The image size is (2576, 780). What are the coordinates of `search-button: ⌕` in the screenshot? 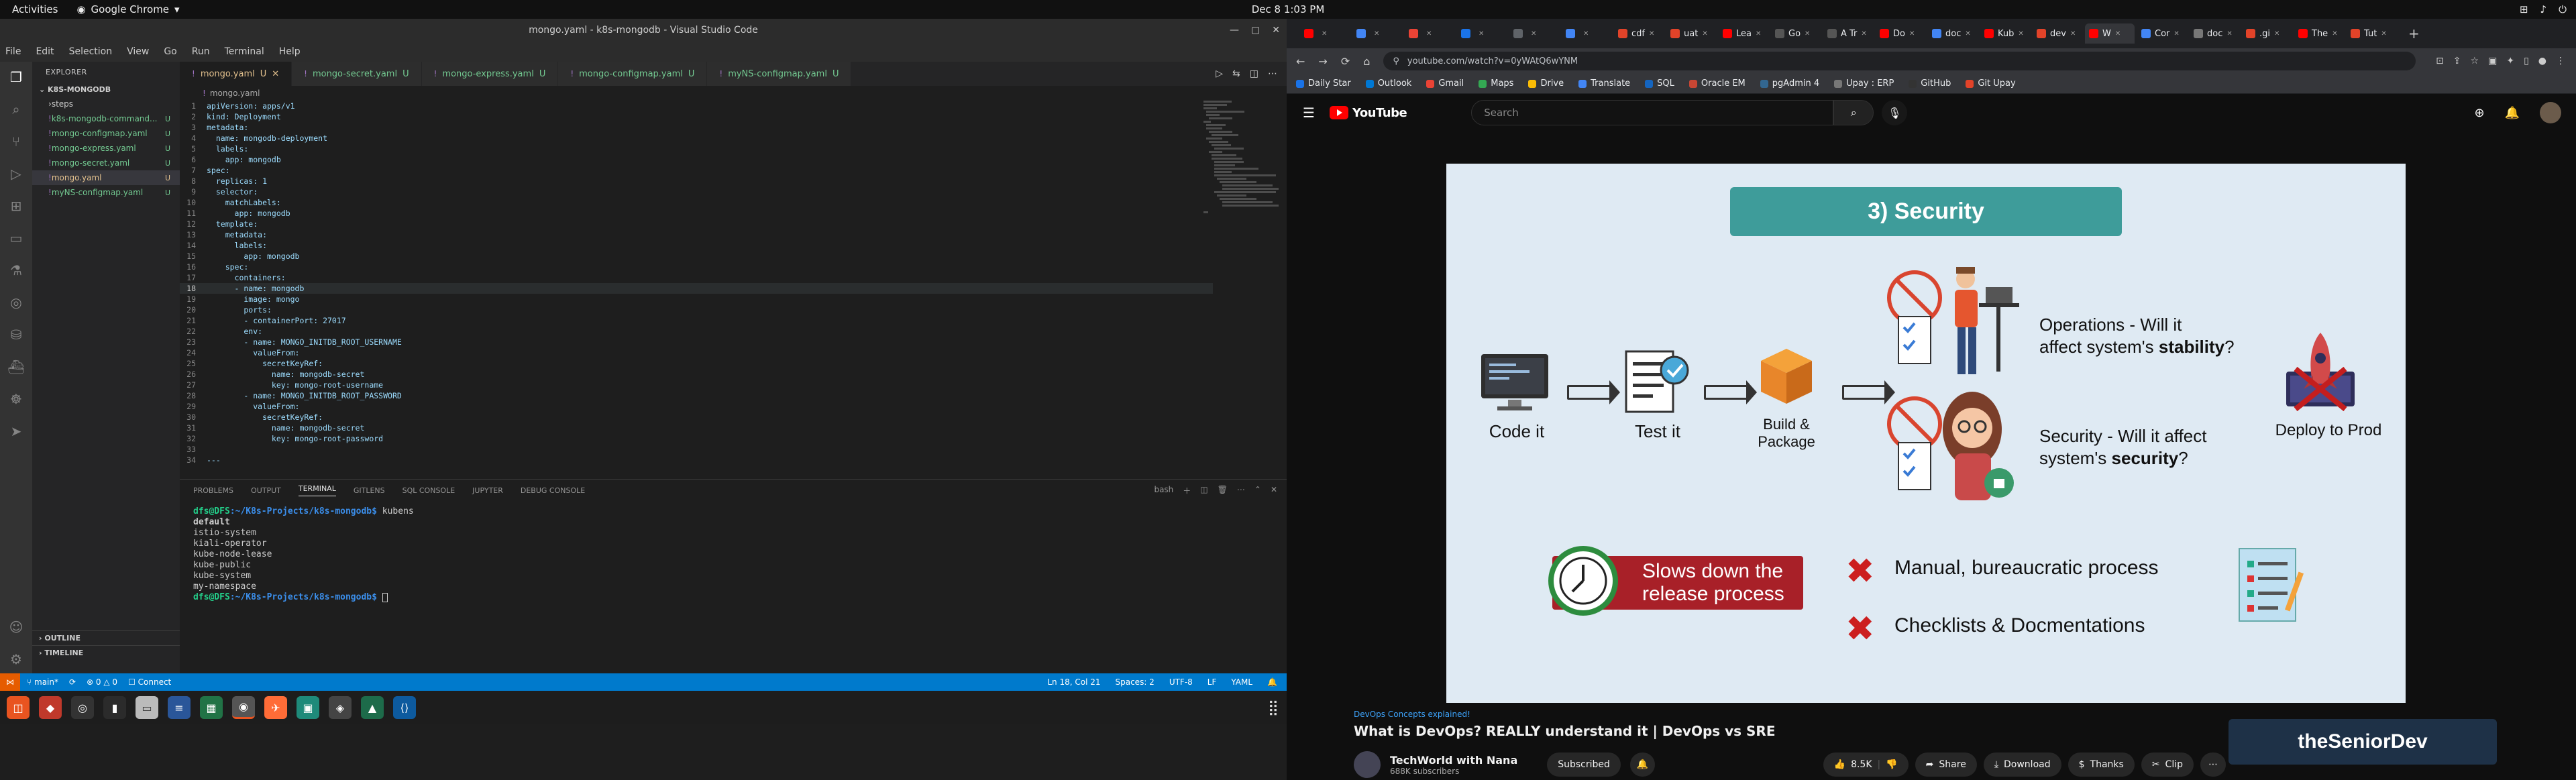 It's located at (1853, 112).